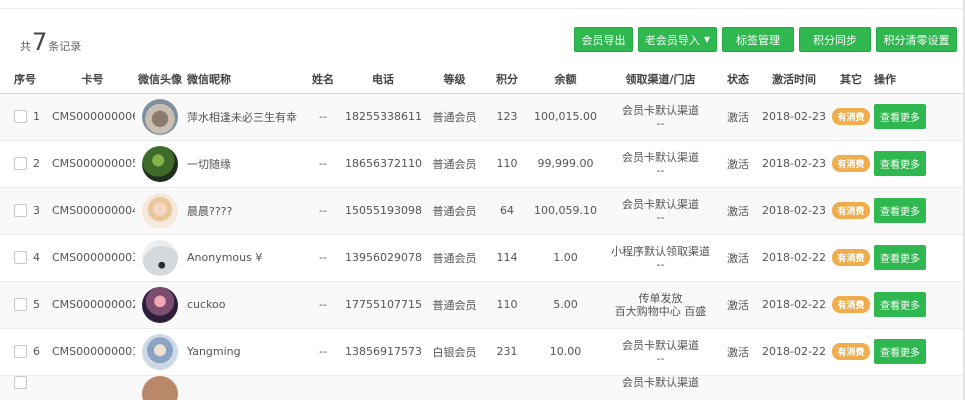 The width and height of the screenshot is (965, 400). I want to click on nickname: 一切随缘, so click(244, 163).